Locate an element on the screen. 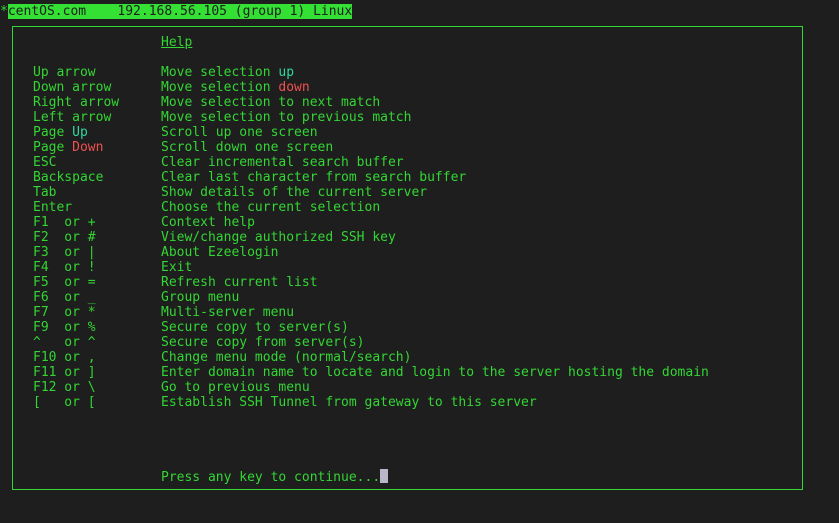  shortcut-description: Refresh current list is located at coordinates (239, 282).